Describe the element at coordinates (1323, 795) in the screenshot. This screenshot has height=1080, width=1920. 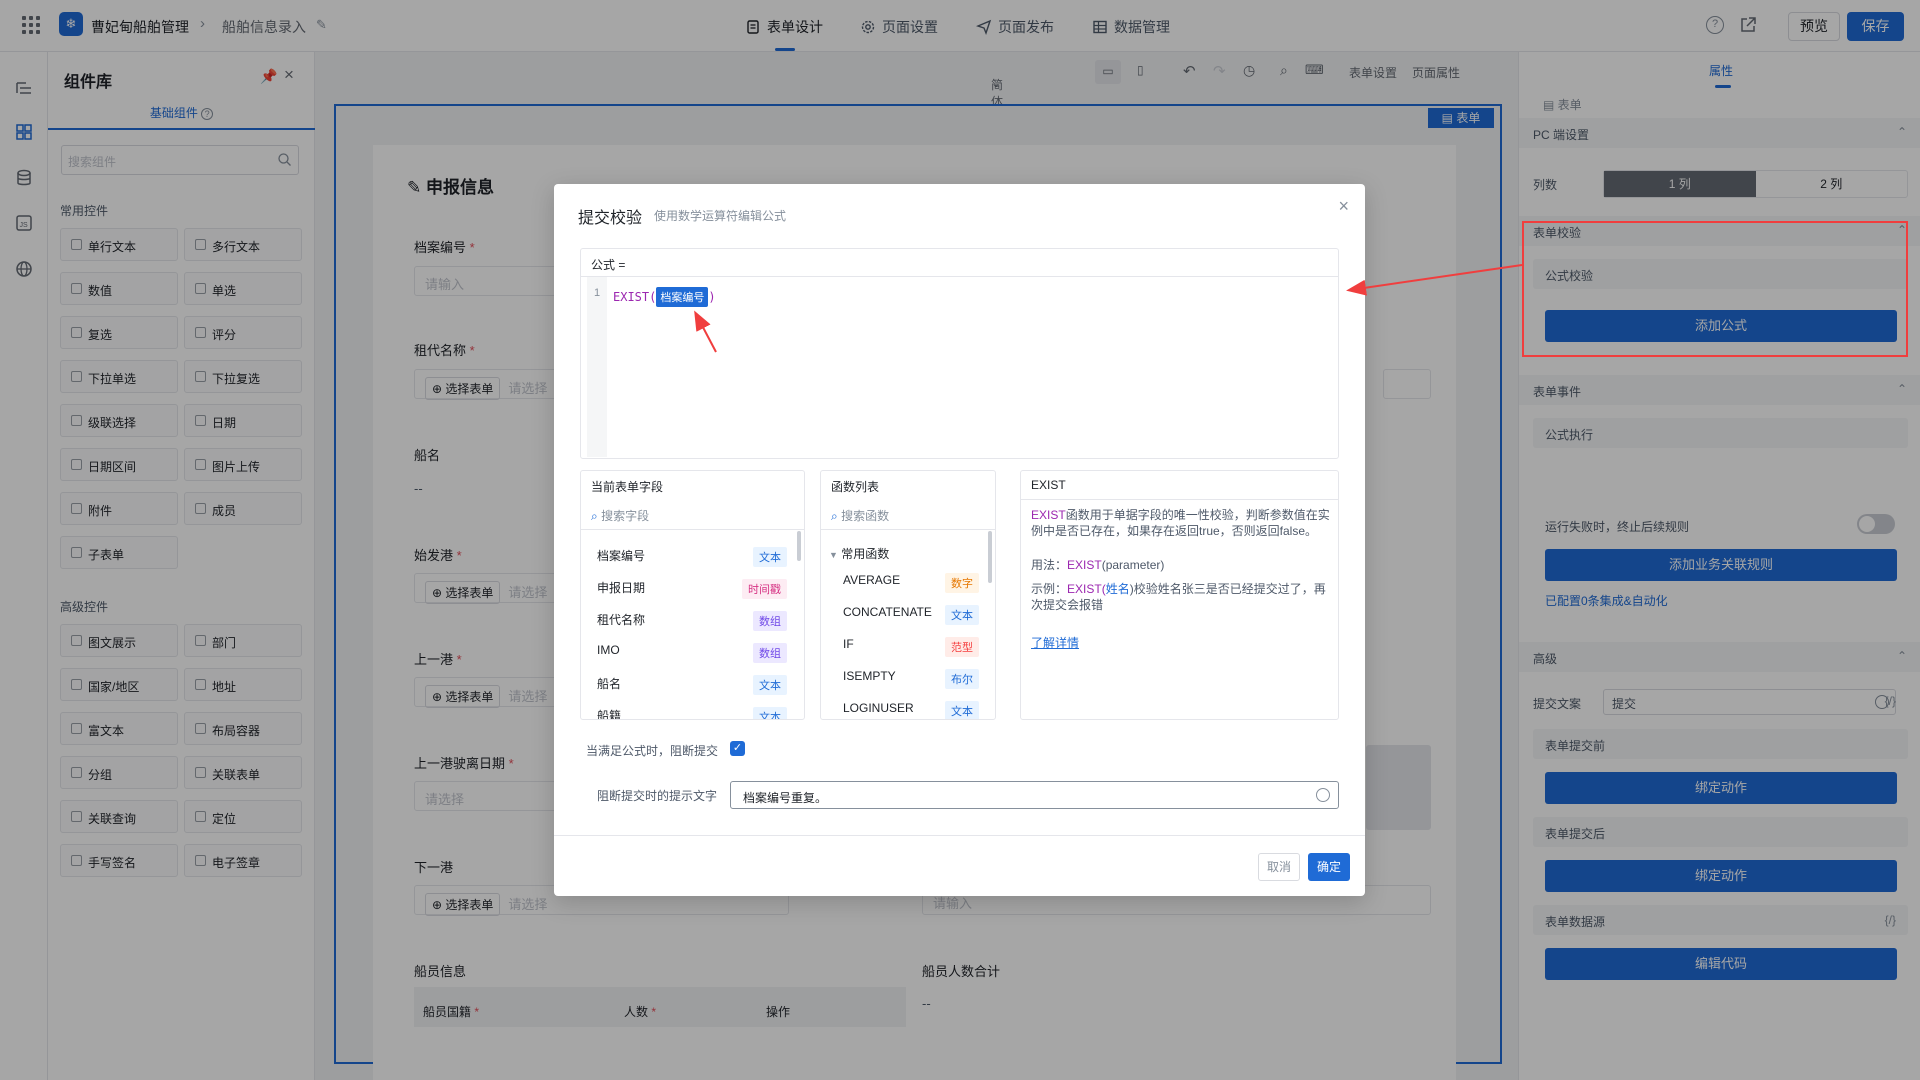
I see `globe-icon` at that location.